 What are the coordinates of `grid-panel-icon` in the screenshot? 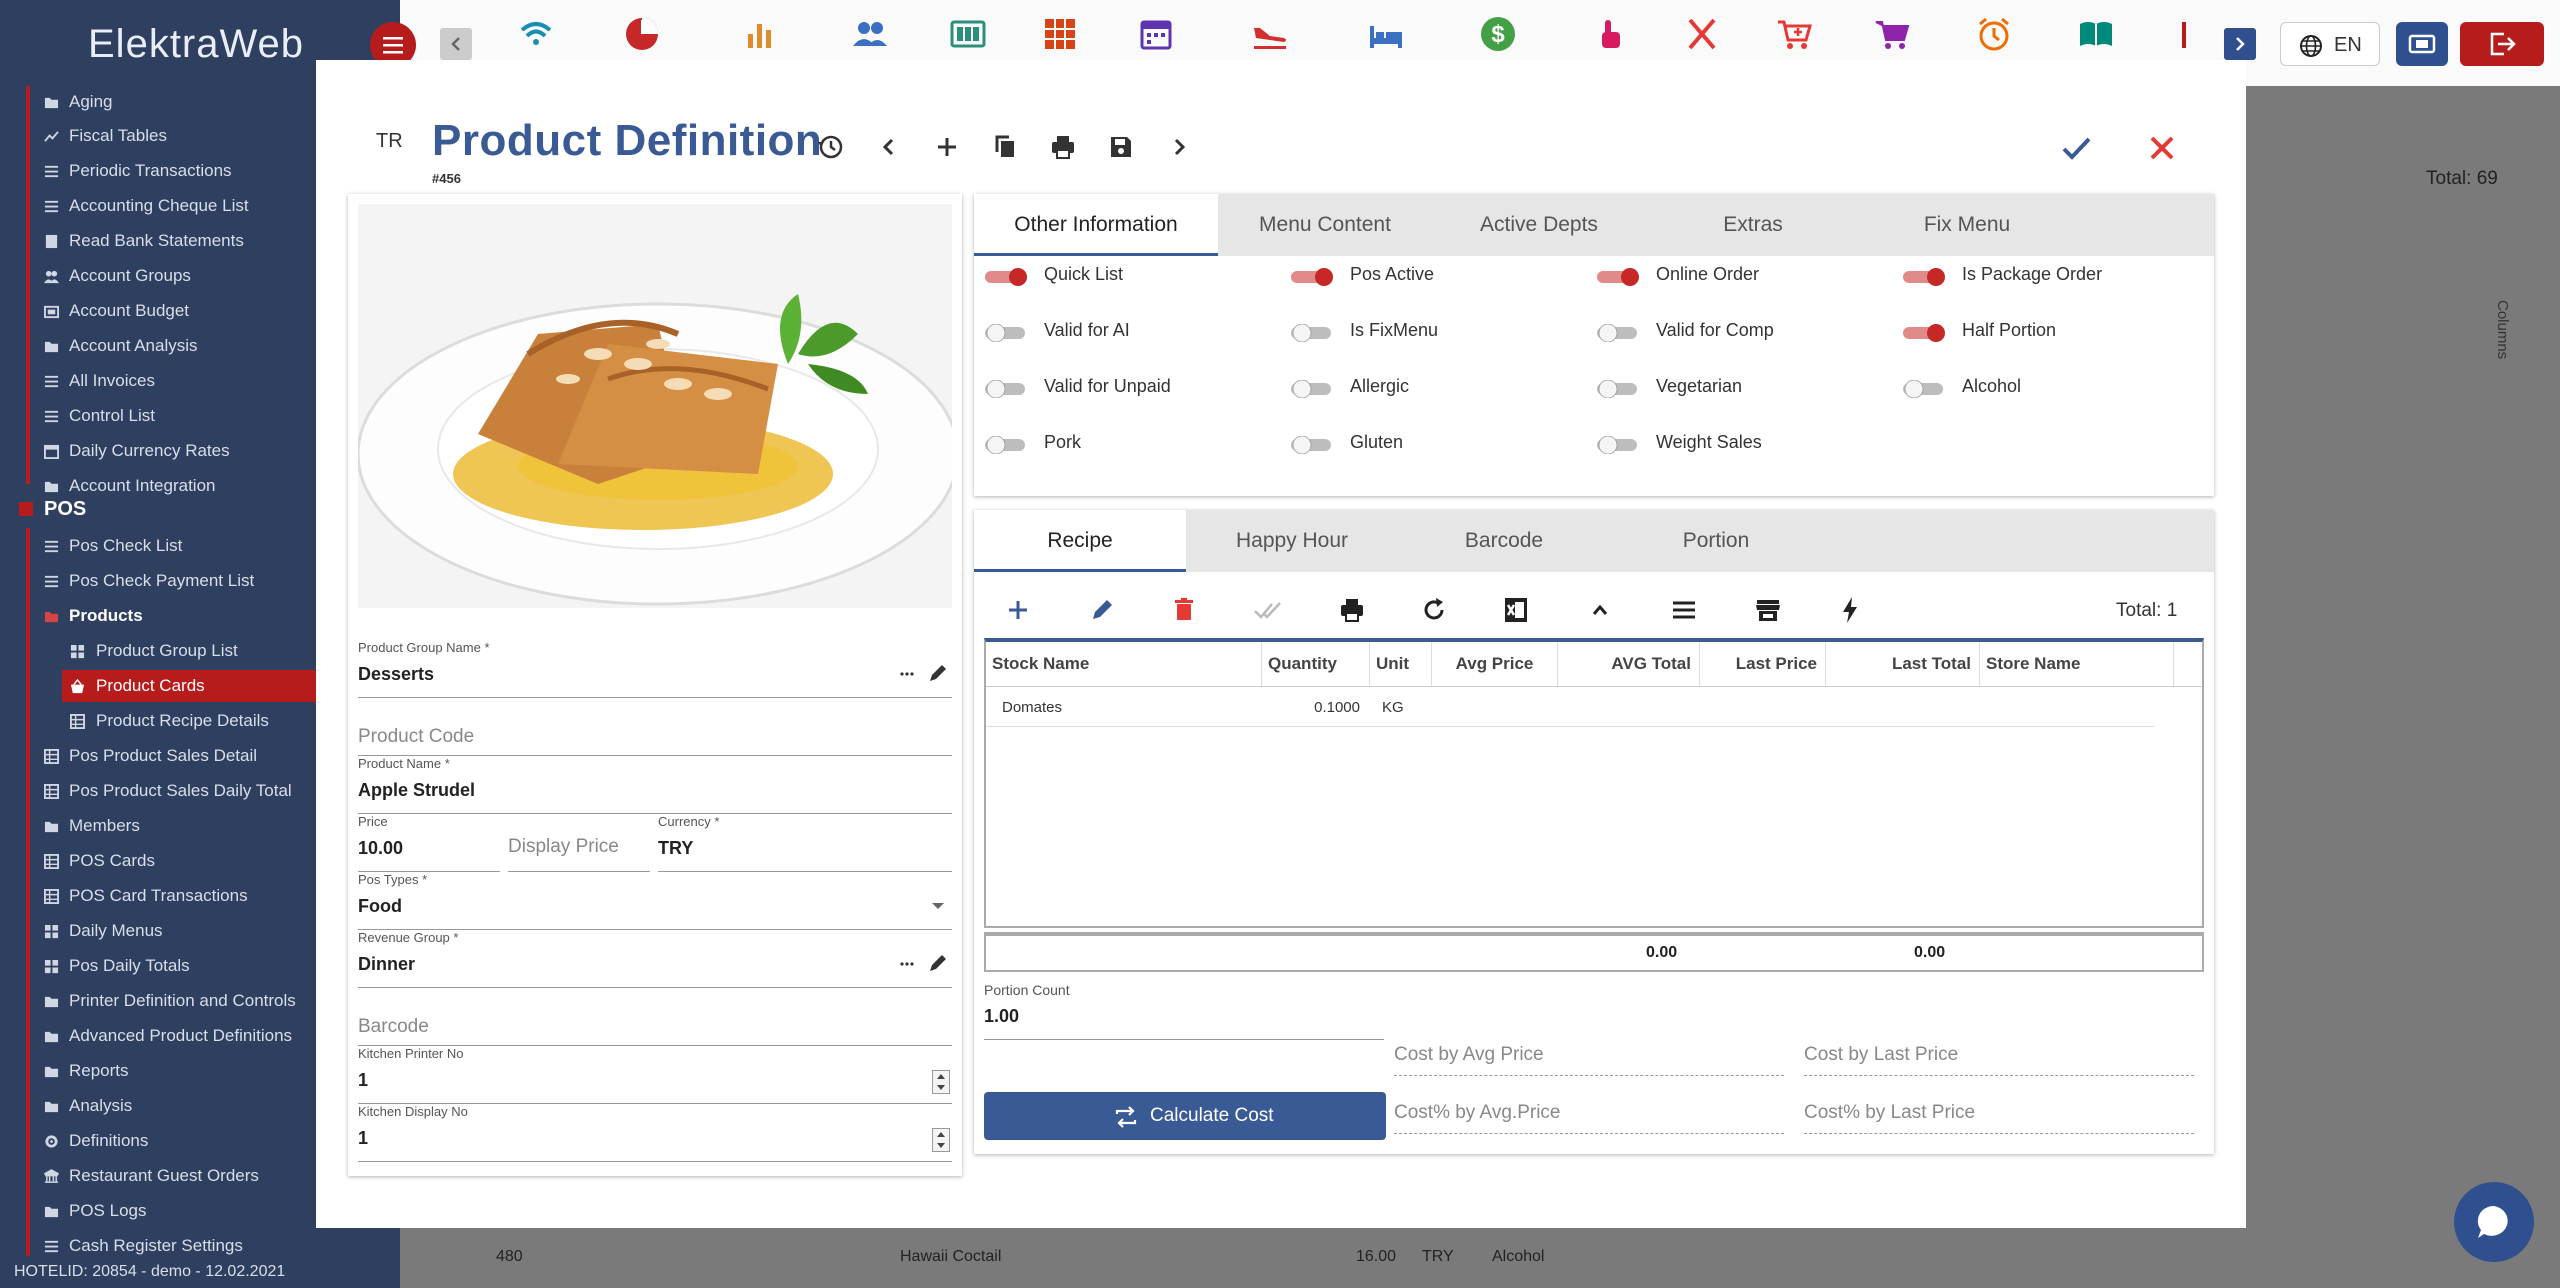 It's located at (968, 34).